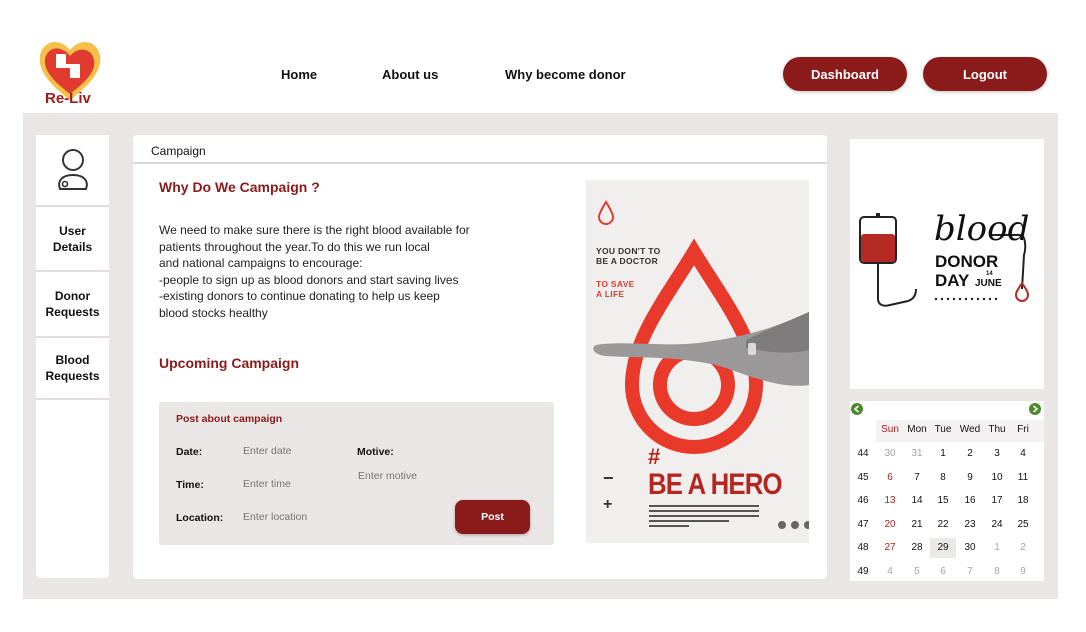 This screenshot has width=1086, height=632. What do you see at coordinates (565, 74) in the screenshot?
I see `nav-why-become-donor: Why become donor` at bounding box center [565, 74].